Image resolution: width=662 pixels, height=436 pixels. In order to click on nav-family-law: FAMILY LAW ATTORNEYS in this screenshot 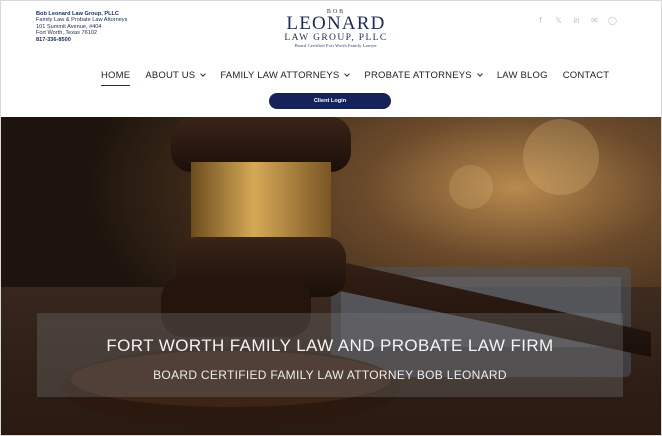, I will do `click(285, 75)`.